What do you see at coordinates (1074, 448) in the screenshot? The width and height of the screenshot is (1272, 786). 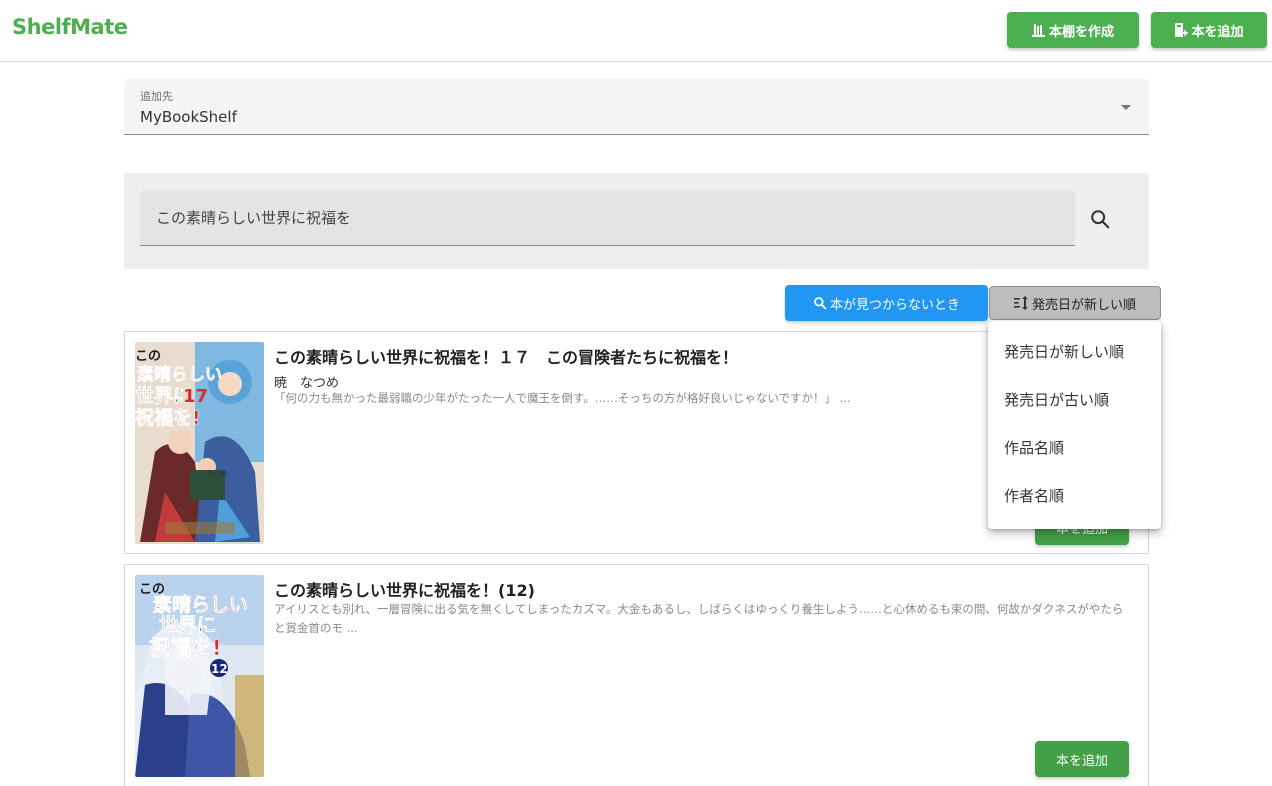 I see `sort-option-title: 作品名順` at bounding box center [1074, 448].